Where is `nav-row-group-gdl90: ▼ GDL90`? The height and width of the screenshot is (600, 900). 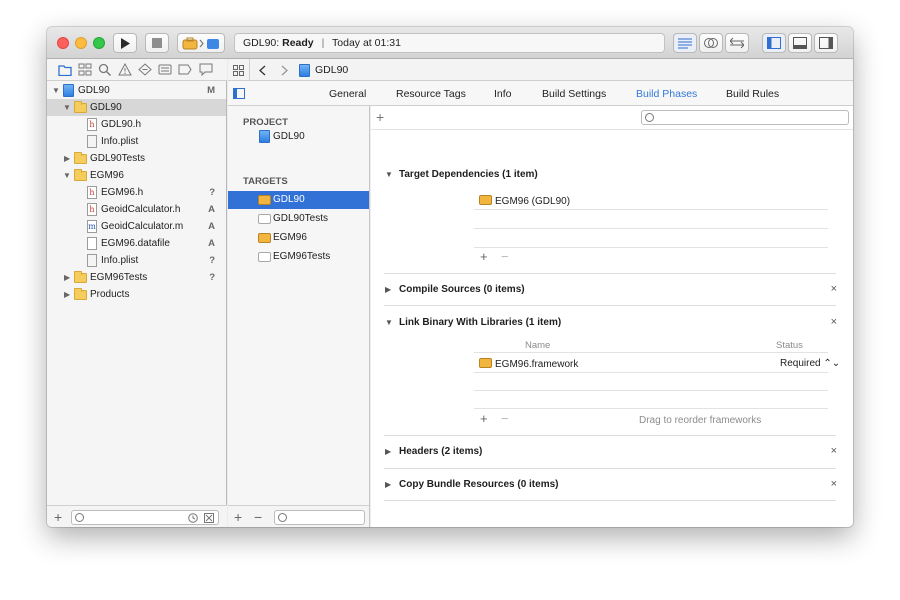
nav-row-group-gdl90: ▼ GDL90 is located at coordinates (136, 107).